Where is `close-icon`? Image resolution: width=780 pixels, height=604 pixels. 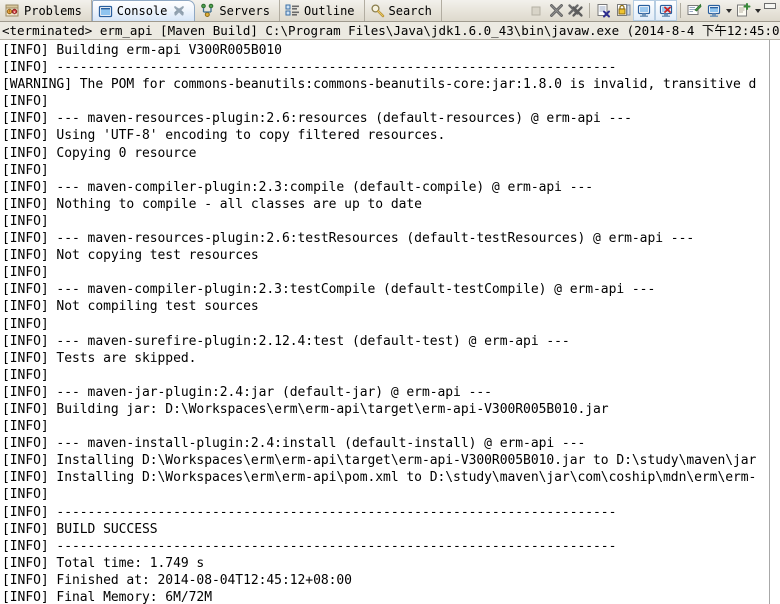 close-icon is located at coordinates (179, 11).